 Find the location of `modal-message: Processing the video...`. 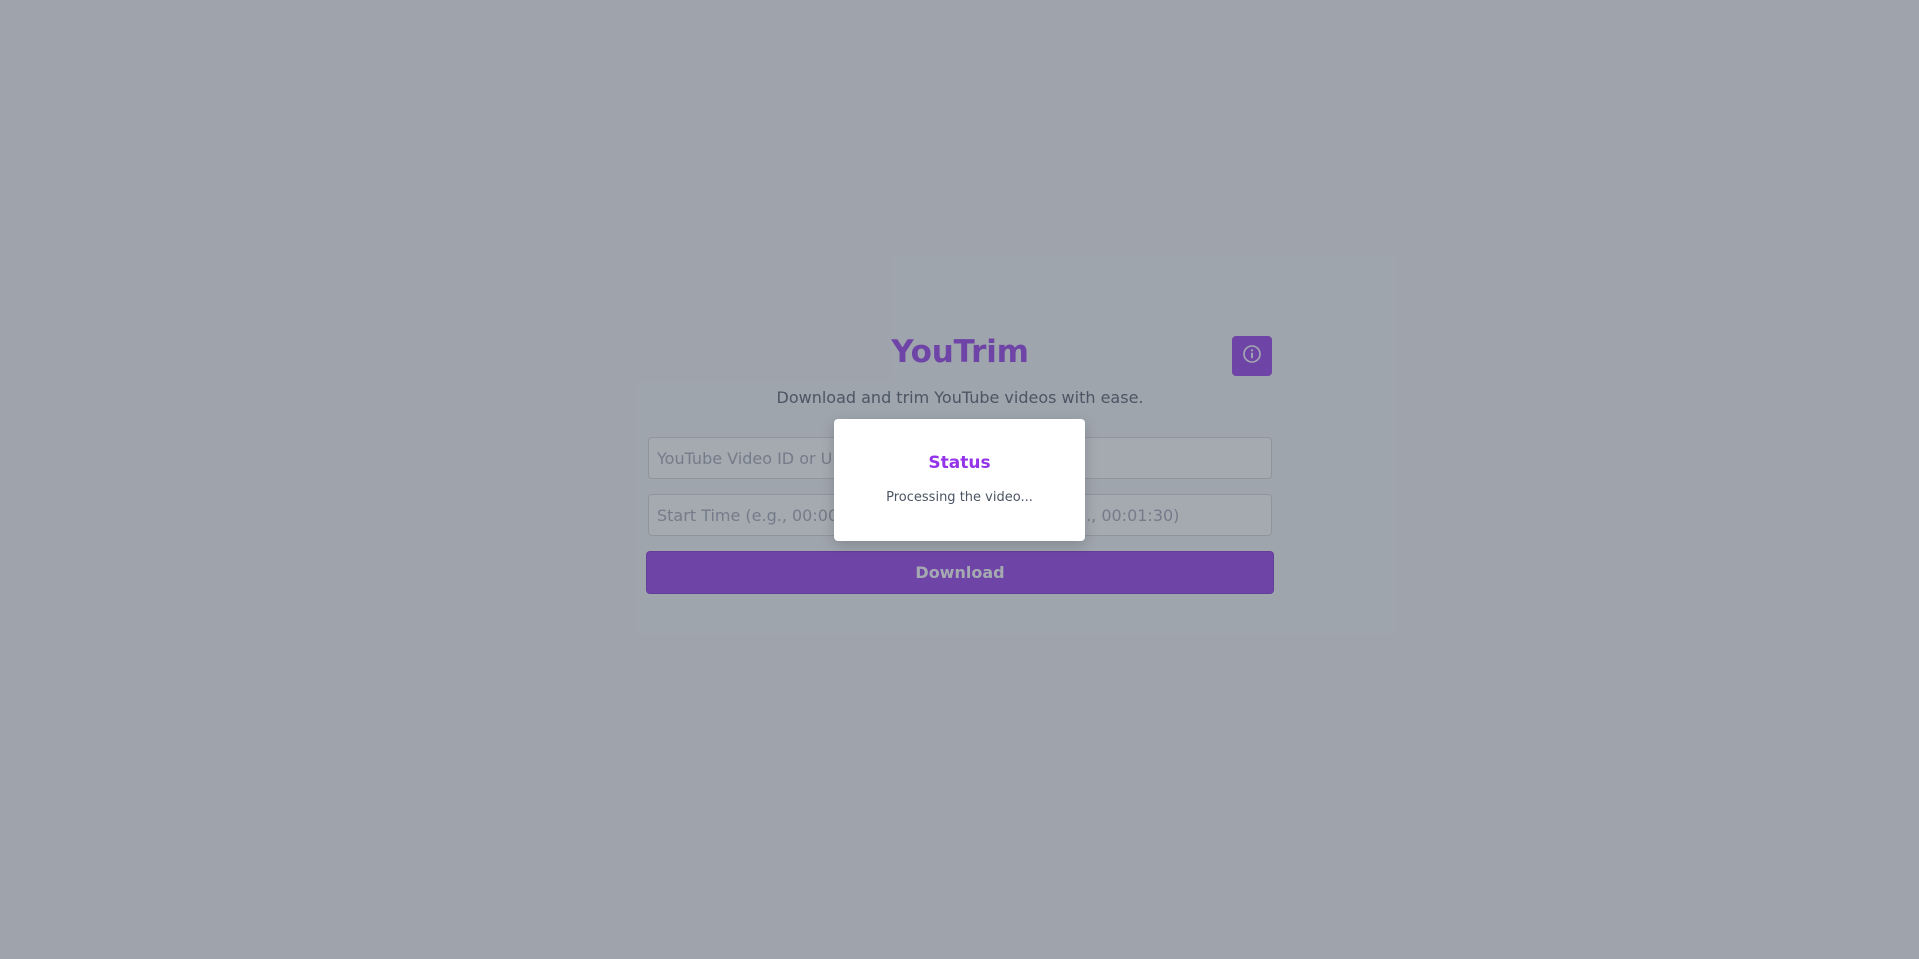

modal-message: Processing the video... is located at coordinates (959, 497).